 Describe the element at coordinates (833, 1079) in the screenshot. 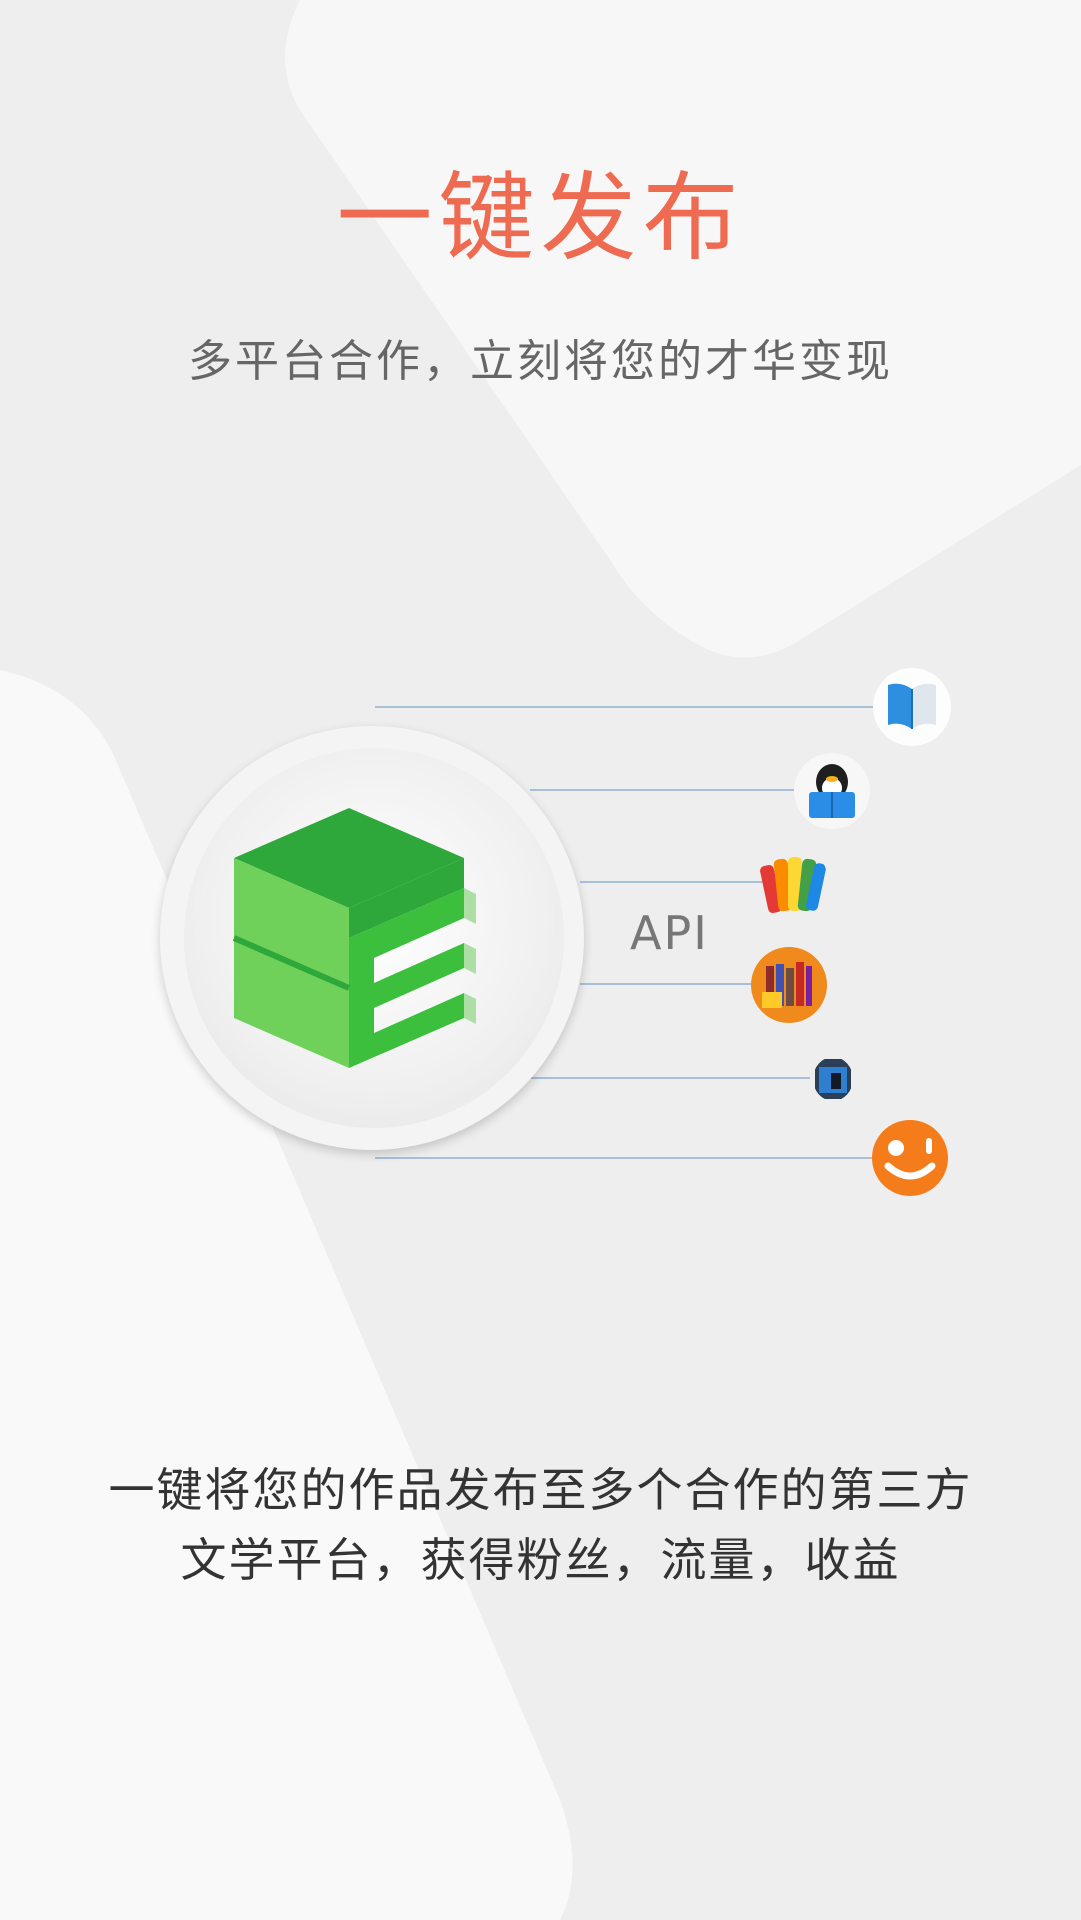

I see `reading-app-icon` at that location.